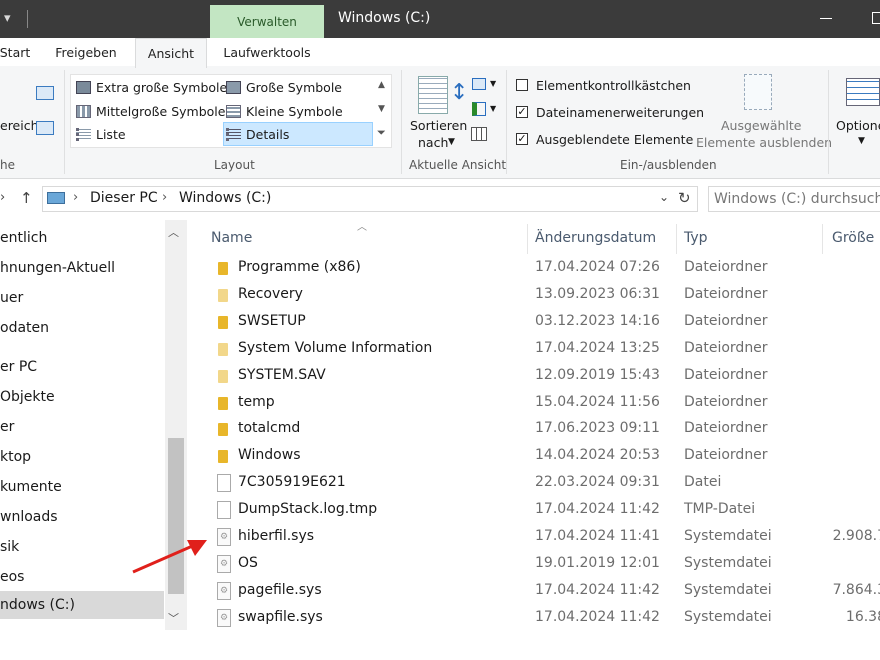  What do you see at coordinates (668, 165) in the screenshot?
I see `einaus-group-label: Ein-/ausblenden` at bounding box center [668, 165].